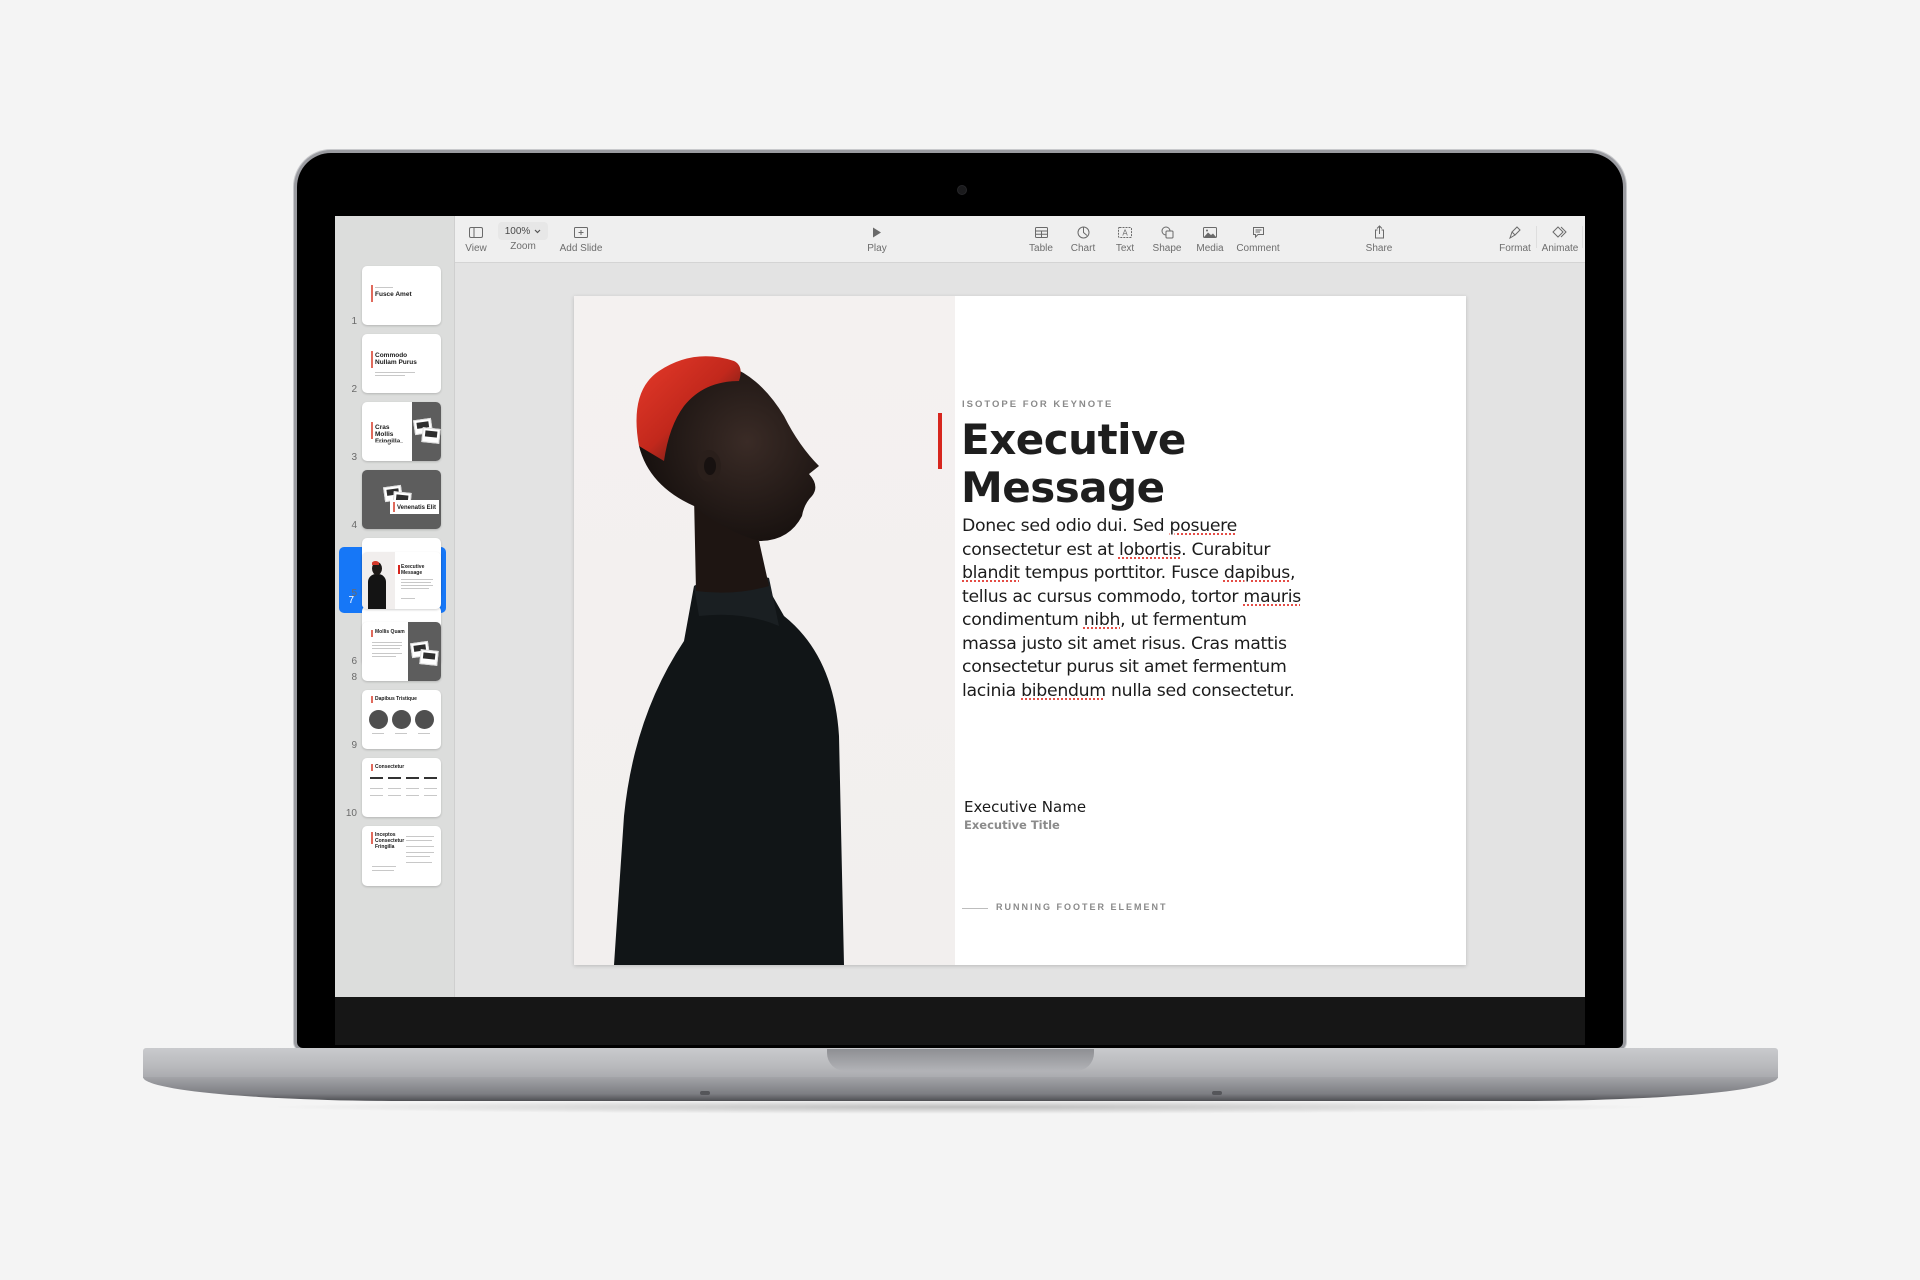 The width and height of the screenshot is (1920, 1280). I want to click on document-button: Document, so click(1584, 239).